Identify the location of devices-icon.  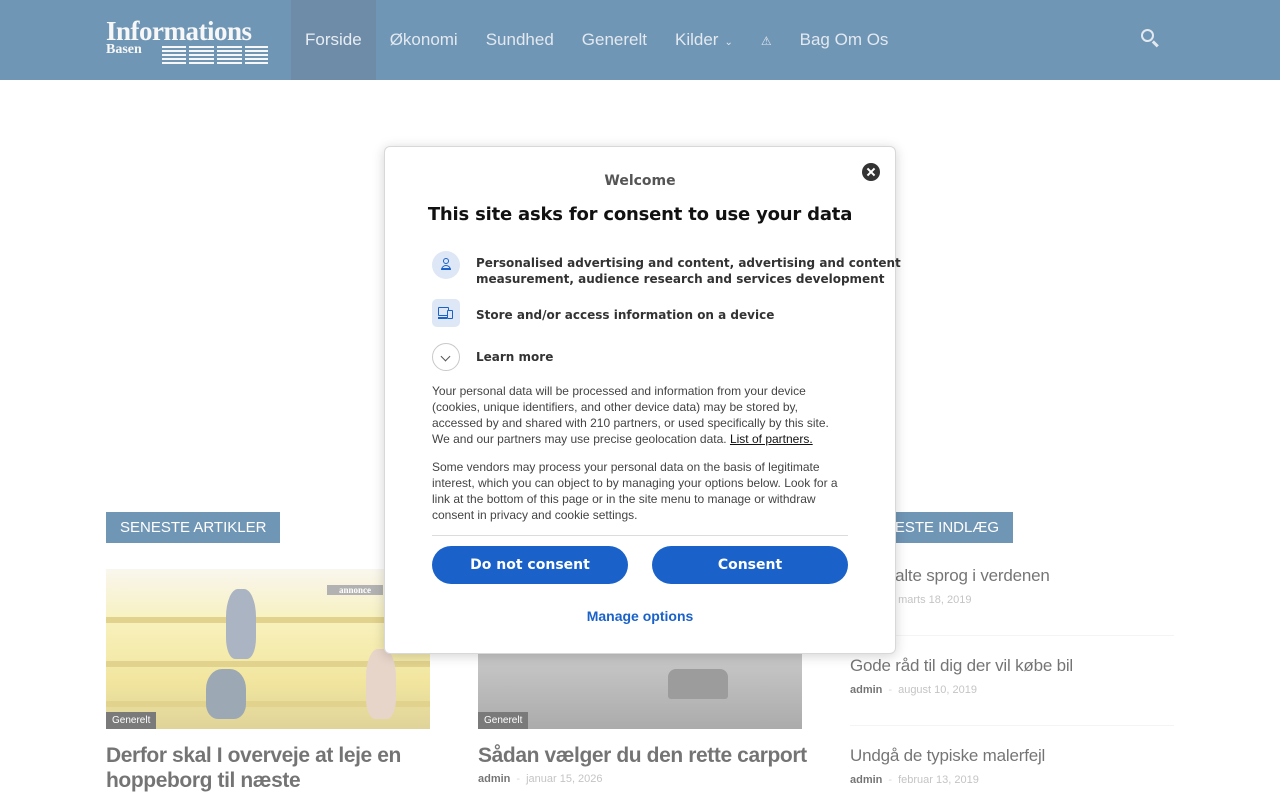
(446, 313).